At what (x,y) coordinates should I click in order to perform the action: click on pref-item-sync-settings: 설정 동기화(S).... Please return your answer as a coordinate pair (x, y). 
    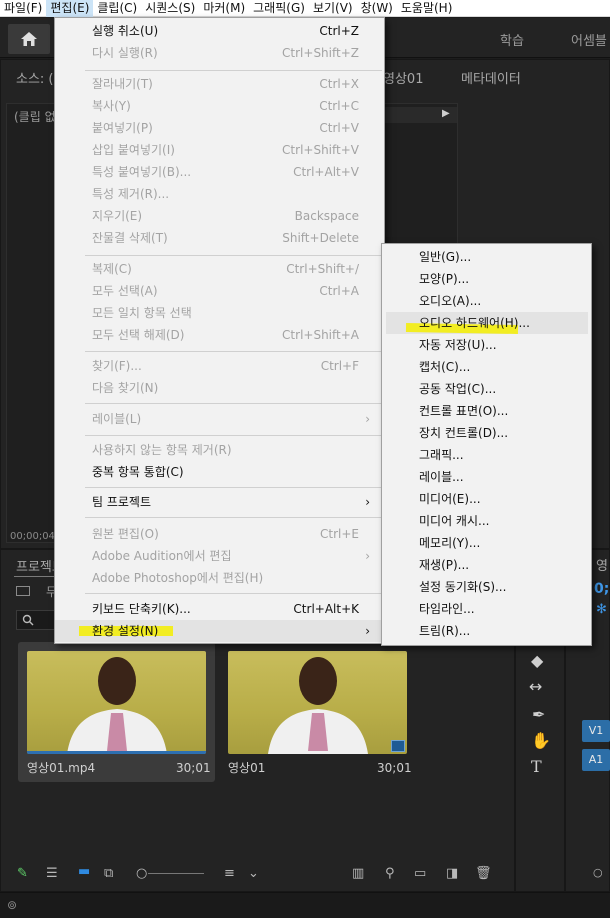
    Looking at the image, I should click on (486, 587).